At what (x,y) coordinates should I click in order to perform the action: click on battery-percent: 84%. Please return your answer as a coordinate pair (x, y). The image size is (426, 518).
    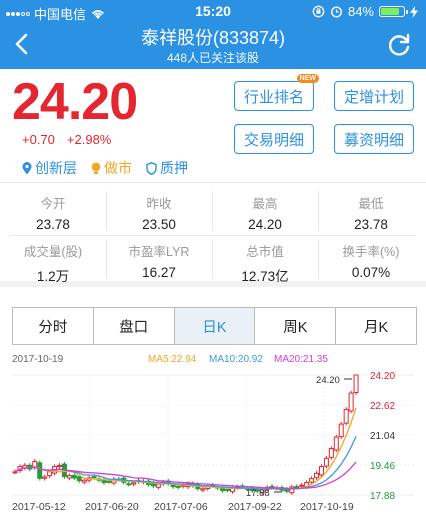
    Looking at the image, I should click on (360, 11).